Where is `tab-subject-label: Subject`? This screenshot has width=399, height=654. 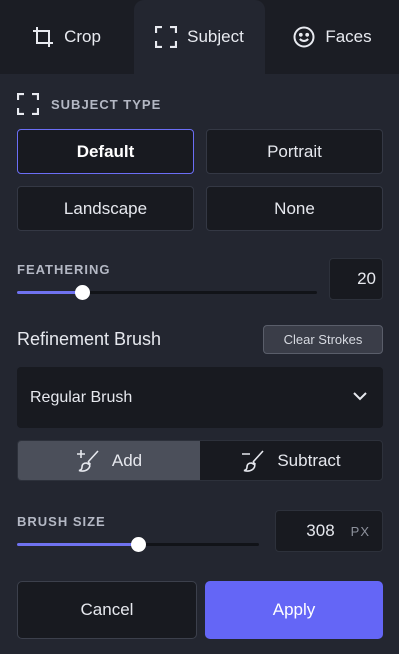 tab-subject-label: Subject is located at coordinates (215, 36).